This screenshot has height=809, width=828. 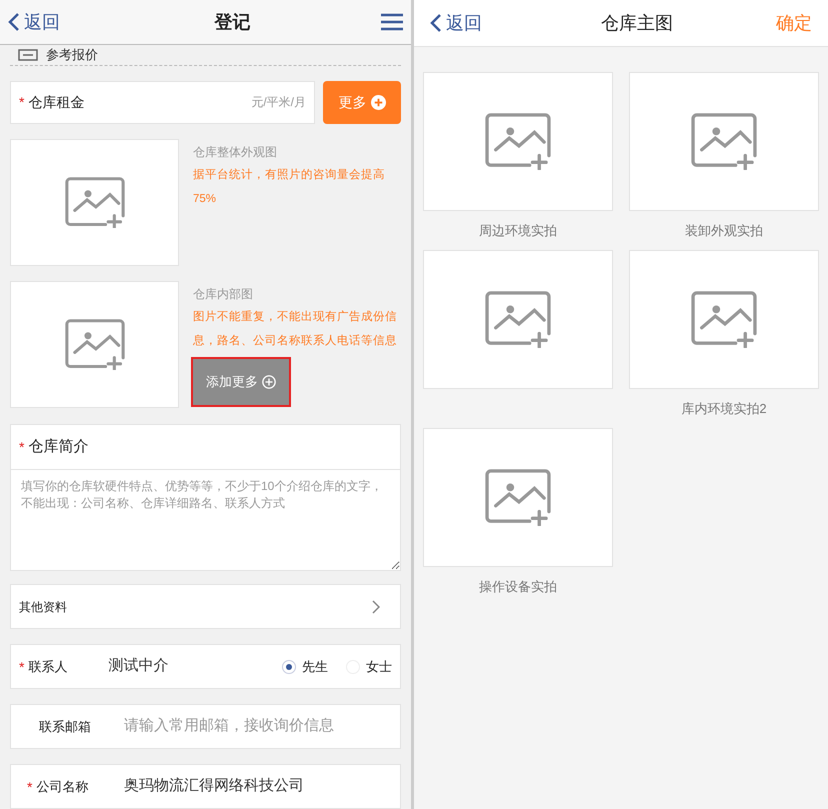 I want to click on page-title: 仓库主图, so click(x=636, y=23).